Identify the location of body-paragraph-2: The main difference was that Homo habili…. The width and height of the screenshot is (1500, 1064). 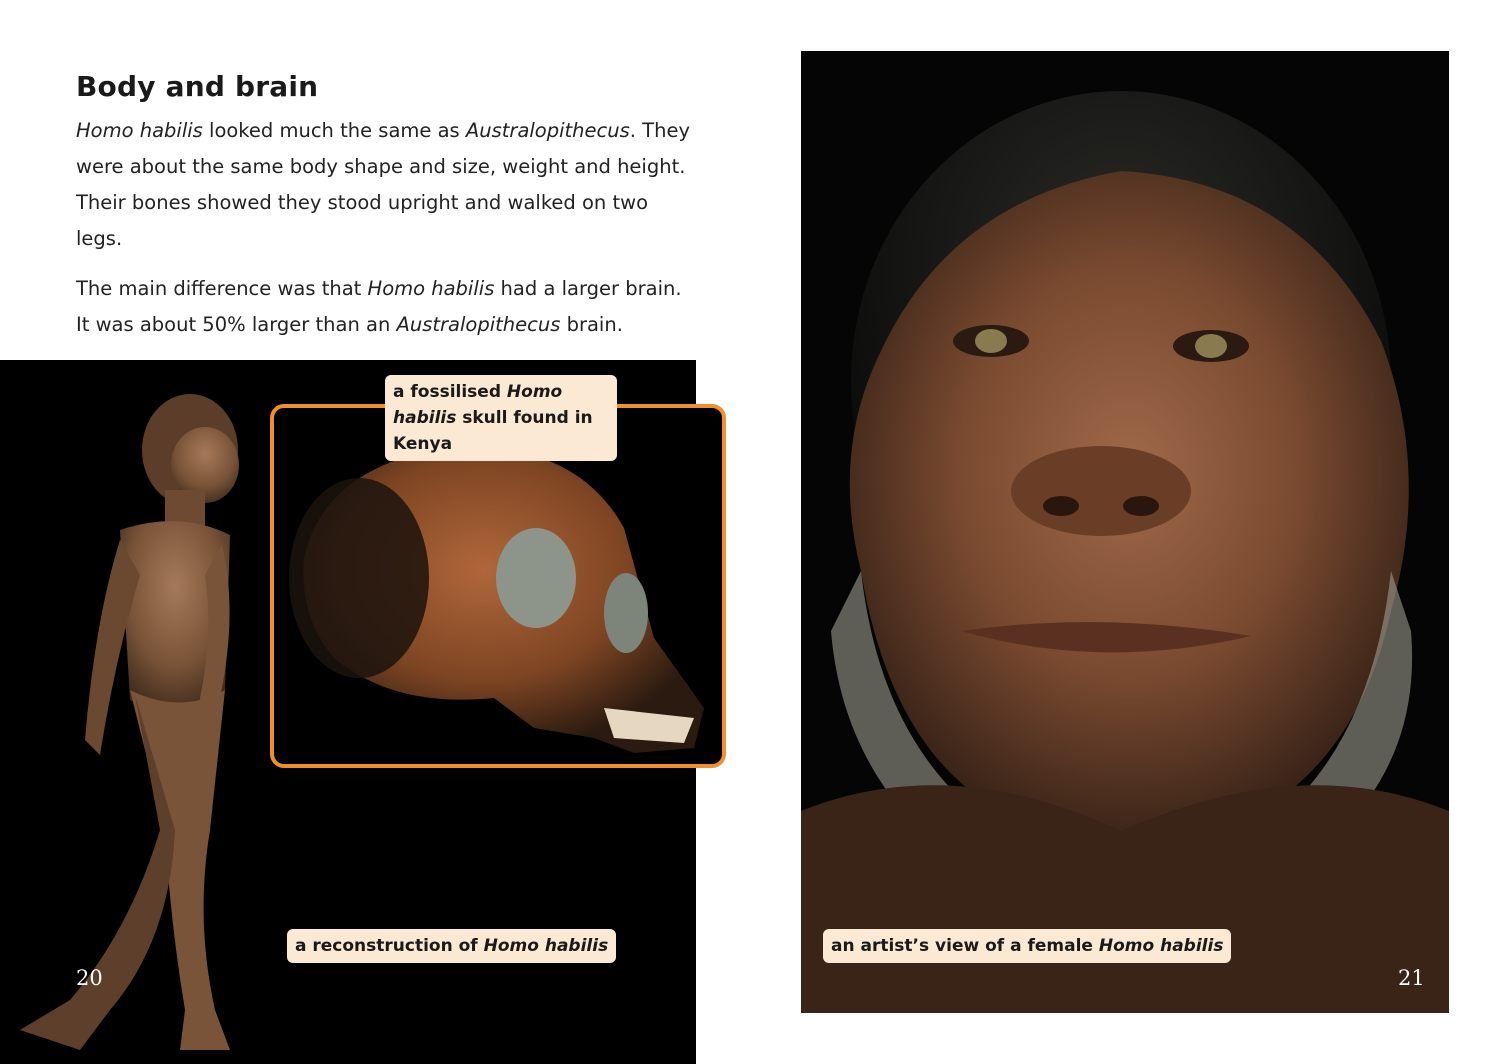
(386, 307).